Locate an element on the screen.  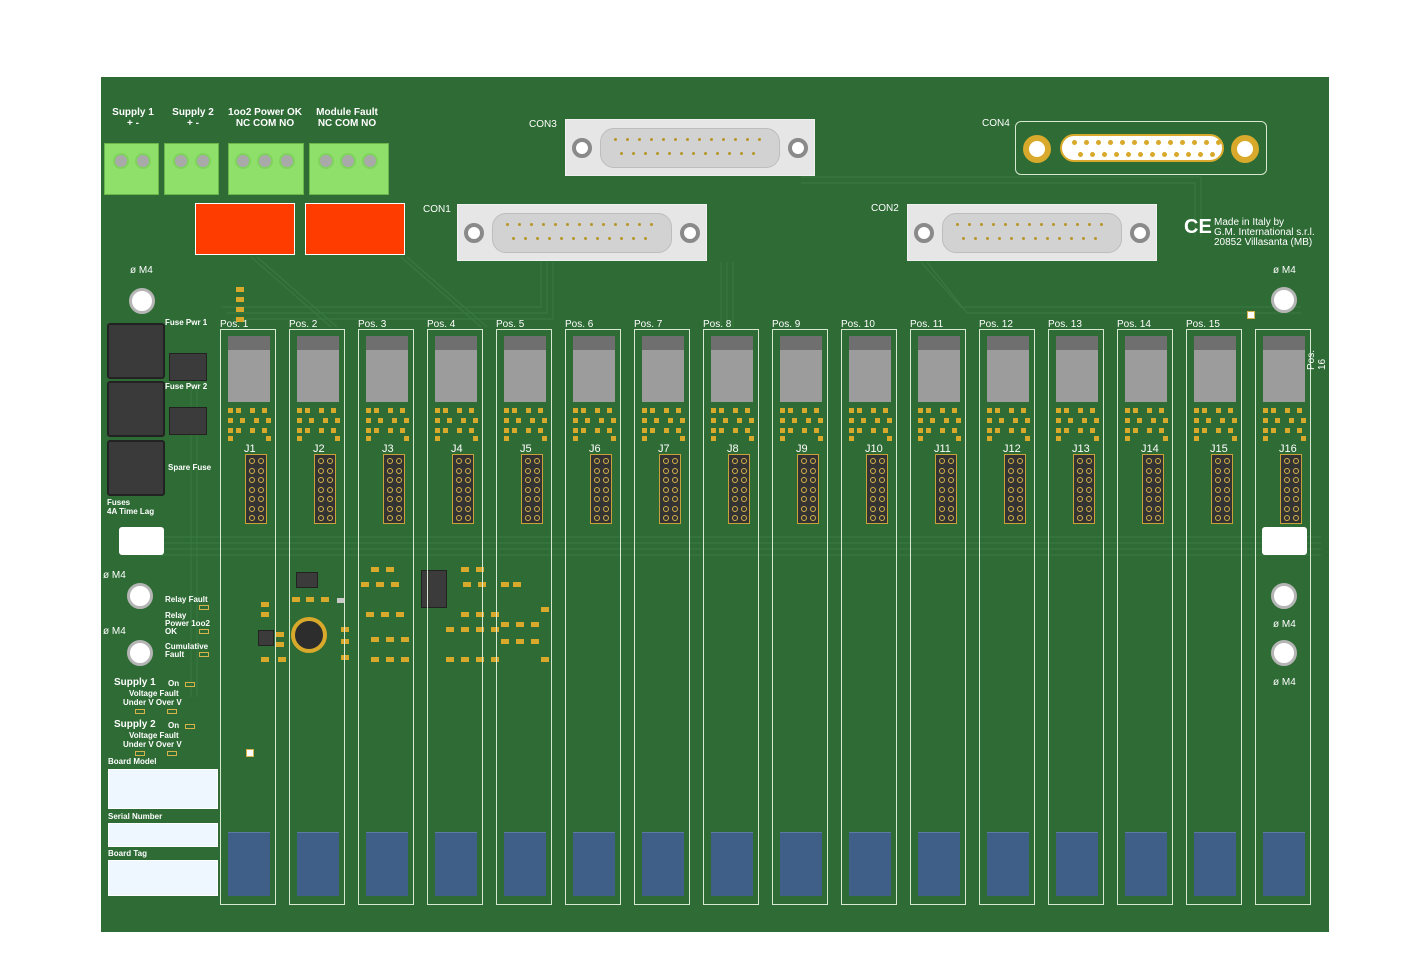
serial-number-label: Serial Number is located at coordinates (135, 816).